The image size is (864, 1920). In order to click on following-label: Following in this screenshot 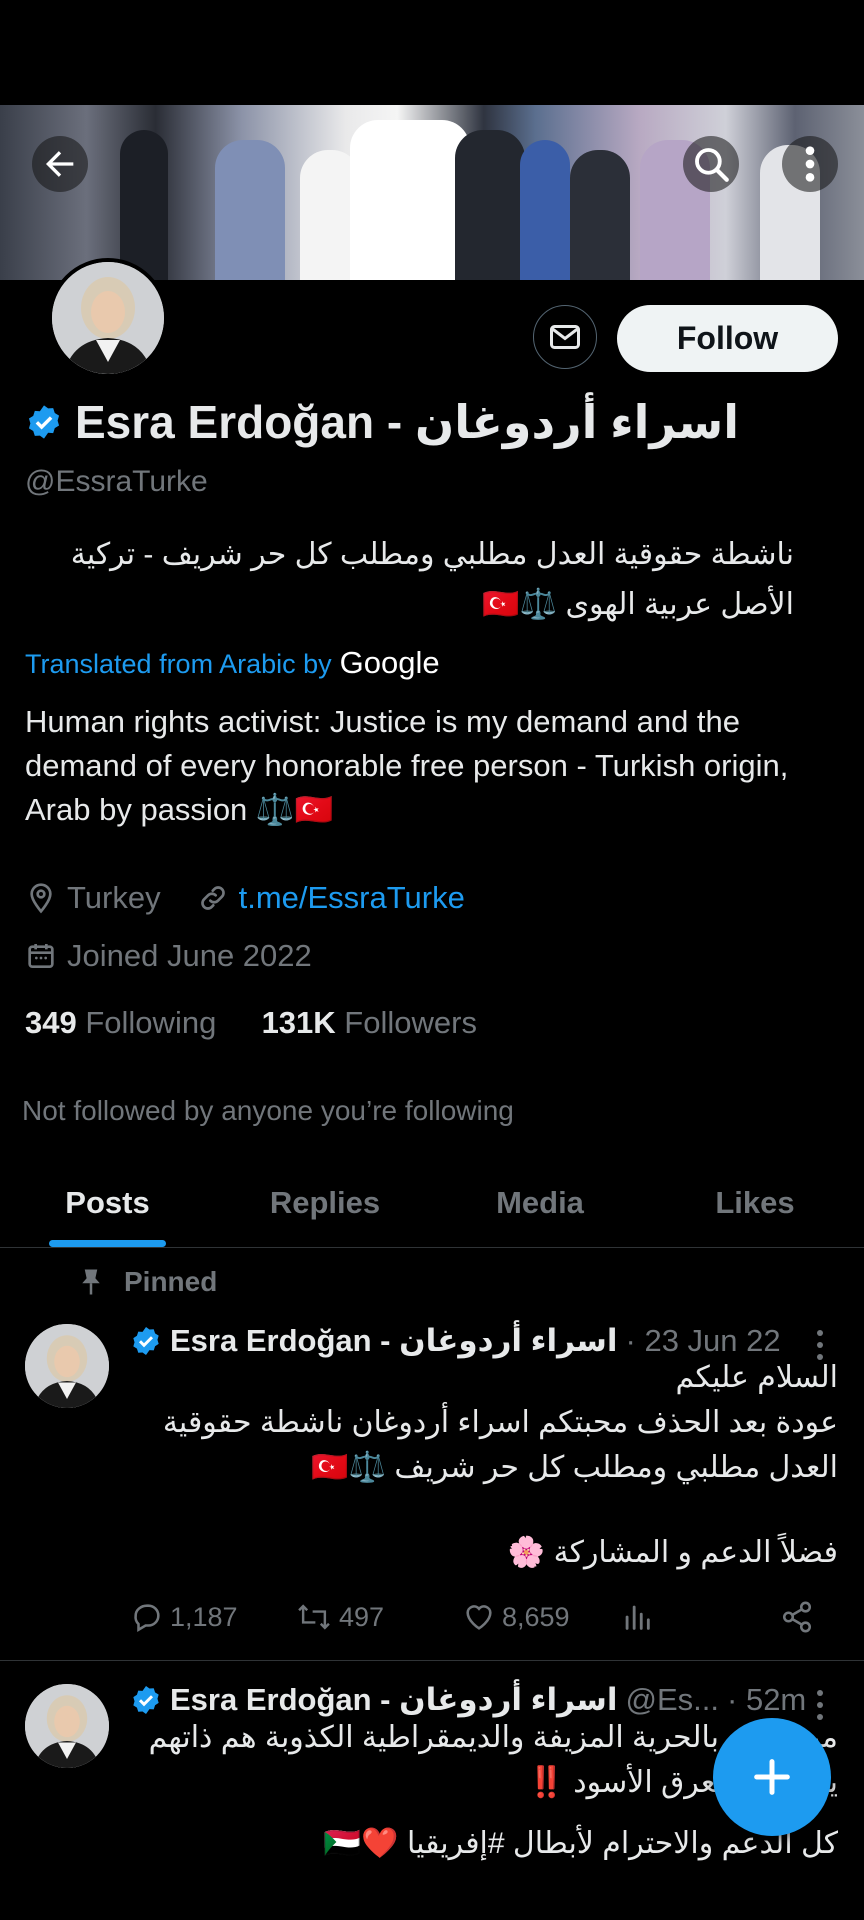, I will do `click(151, 1022)`.